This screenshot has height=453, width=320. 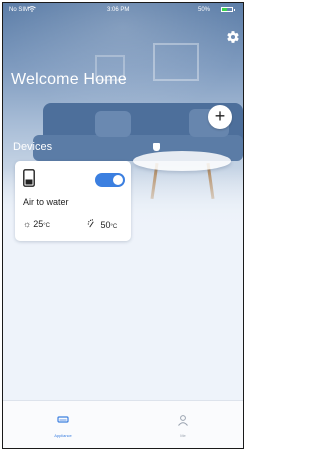 I want to click on water-temp-unit: °C, so click(x=114, y=227).